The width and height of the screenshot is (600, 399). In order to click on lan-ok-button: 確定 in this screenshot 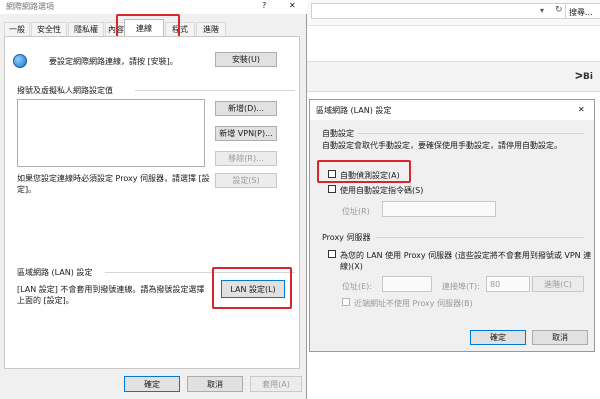, I will do `click(498, 337)`.